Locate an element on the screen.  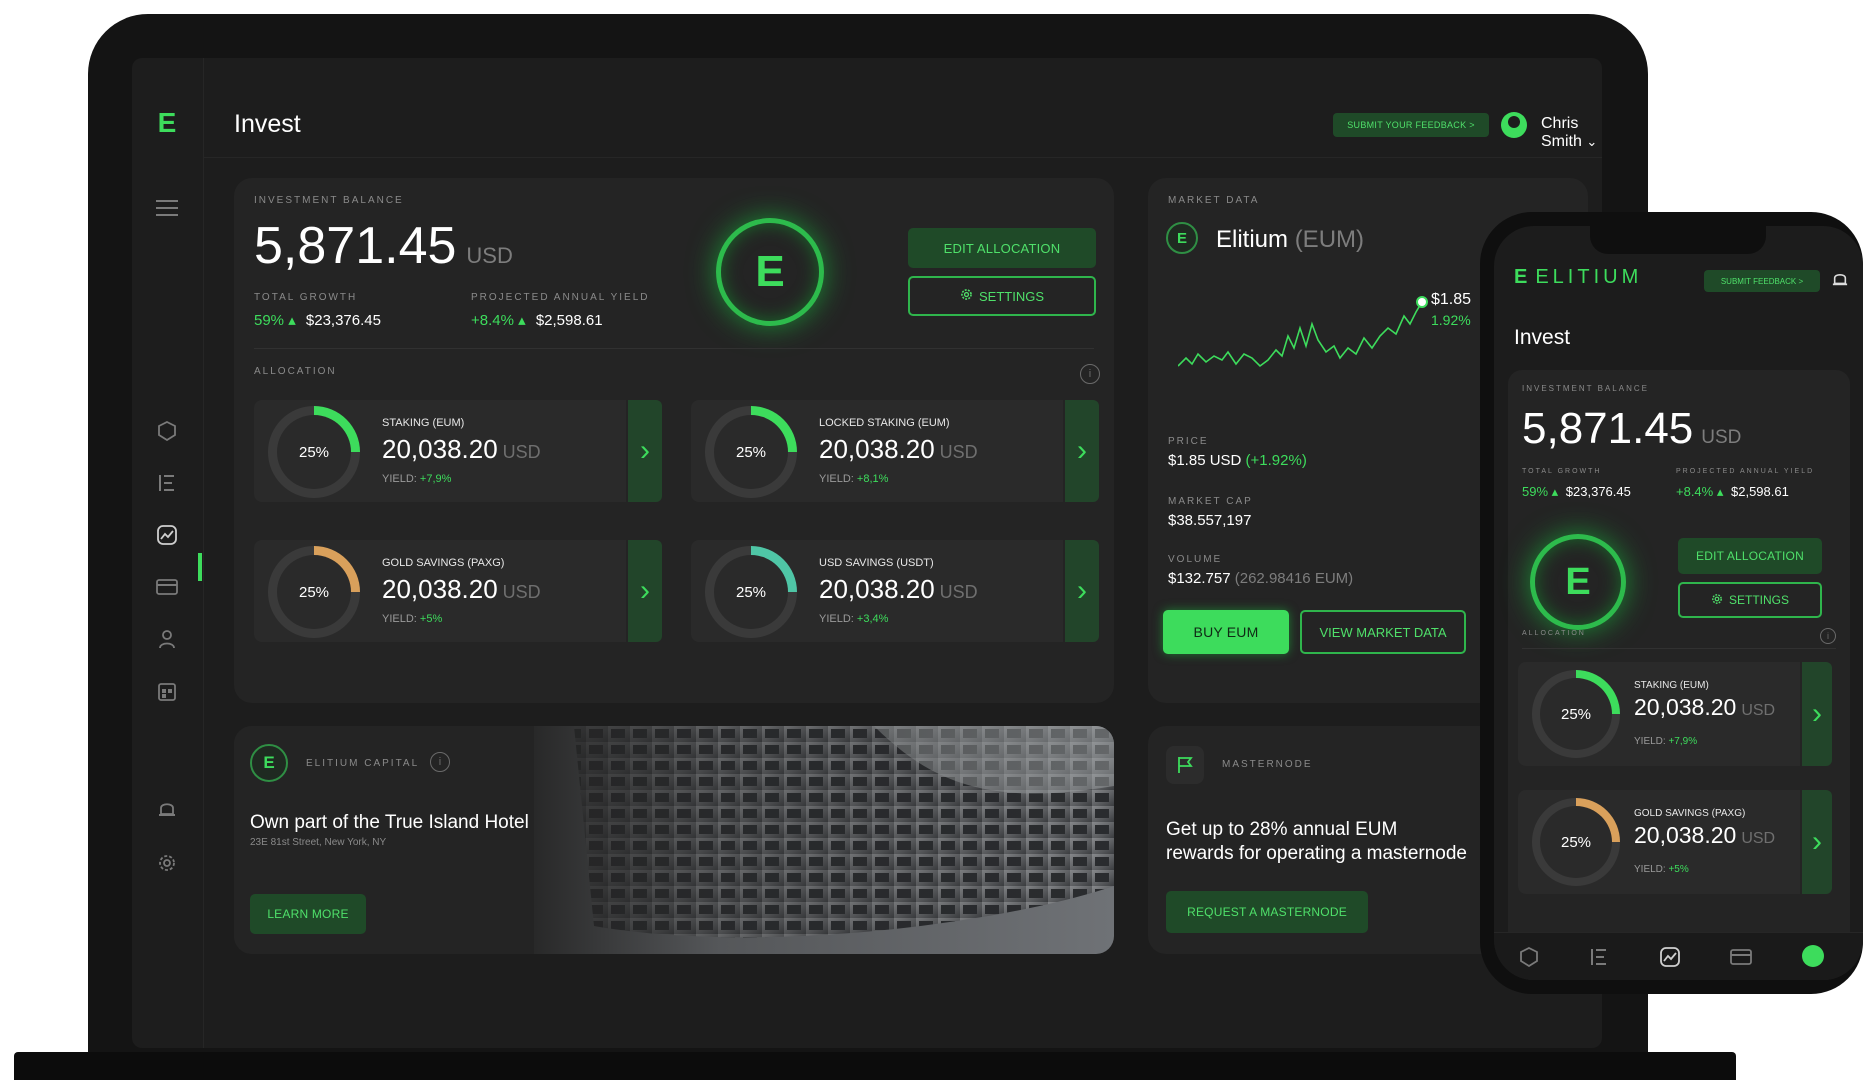
total-growth-label: TOTAL GROWTH is located at coordinates (306, 297).